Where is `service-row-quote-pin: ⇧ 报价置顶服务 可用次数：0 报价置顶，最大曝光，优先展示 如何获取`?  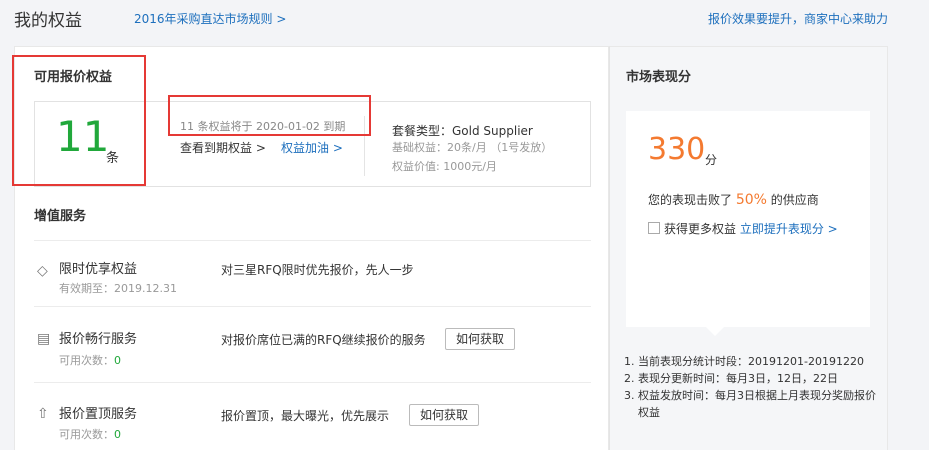 service-row-quote-pin: ⇧ 报价置顶服务 可用次数：0 报价置顶，最大曝光，优先展示 如何获取 is located at coordinates (312, 416).